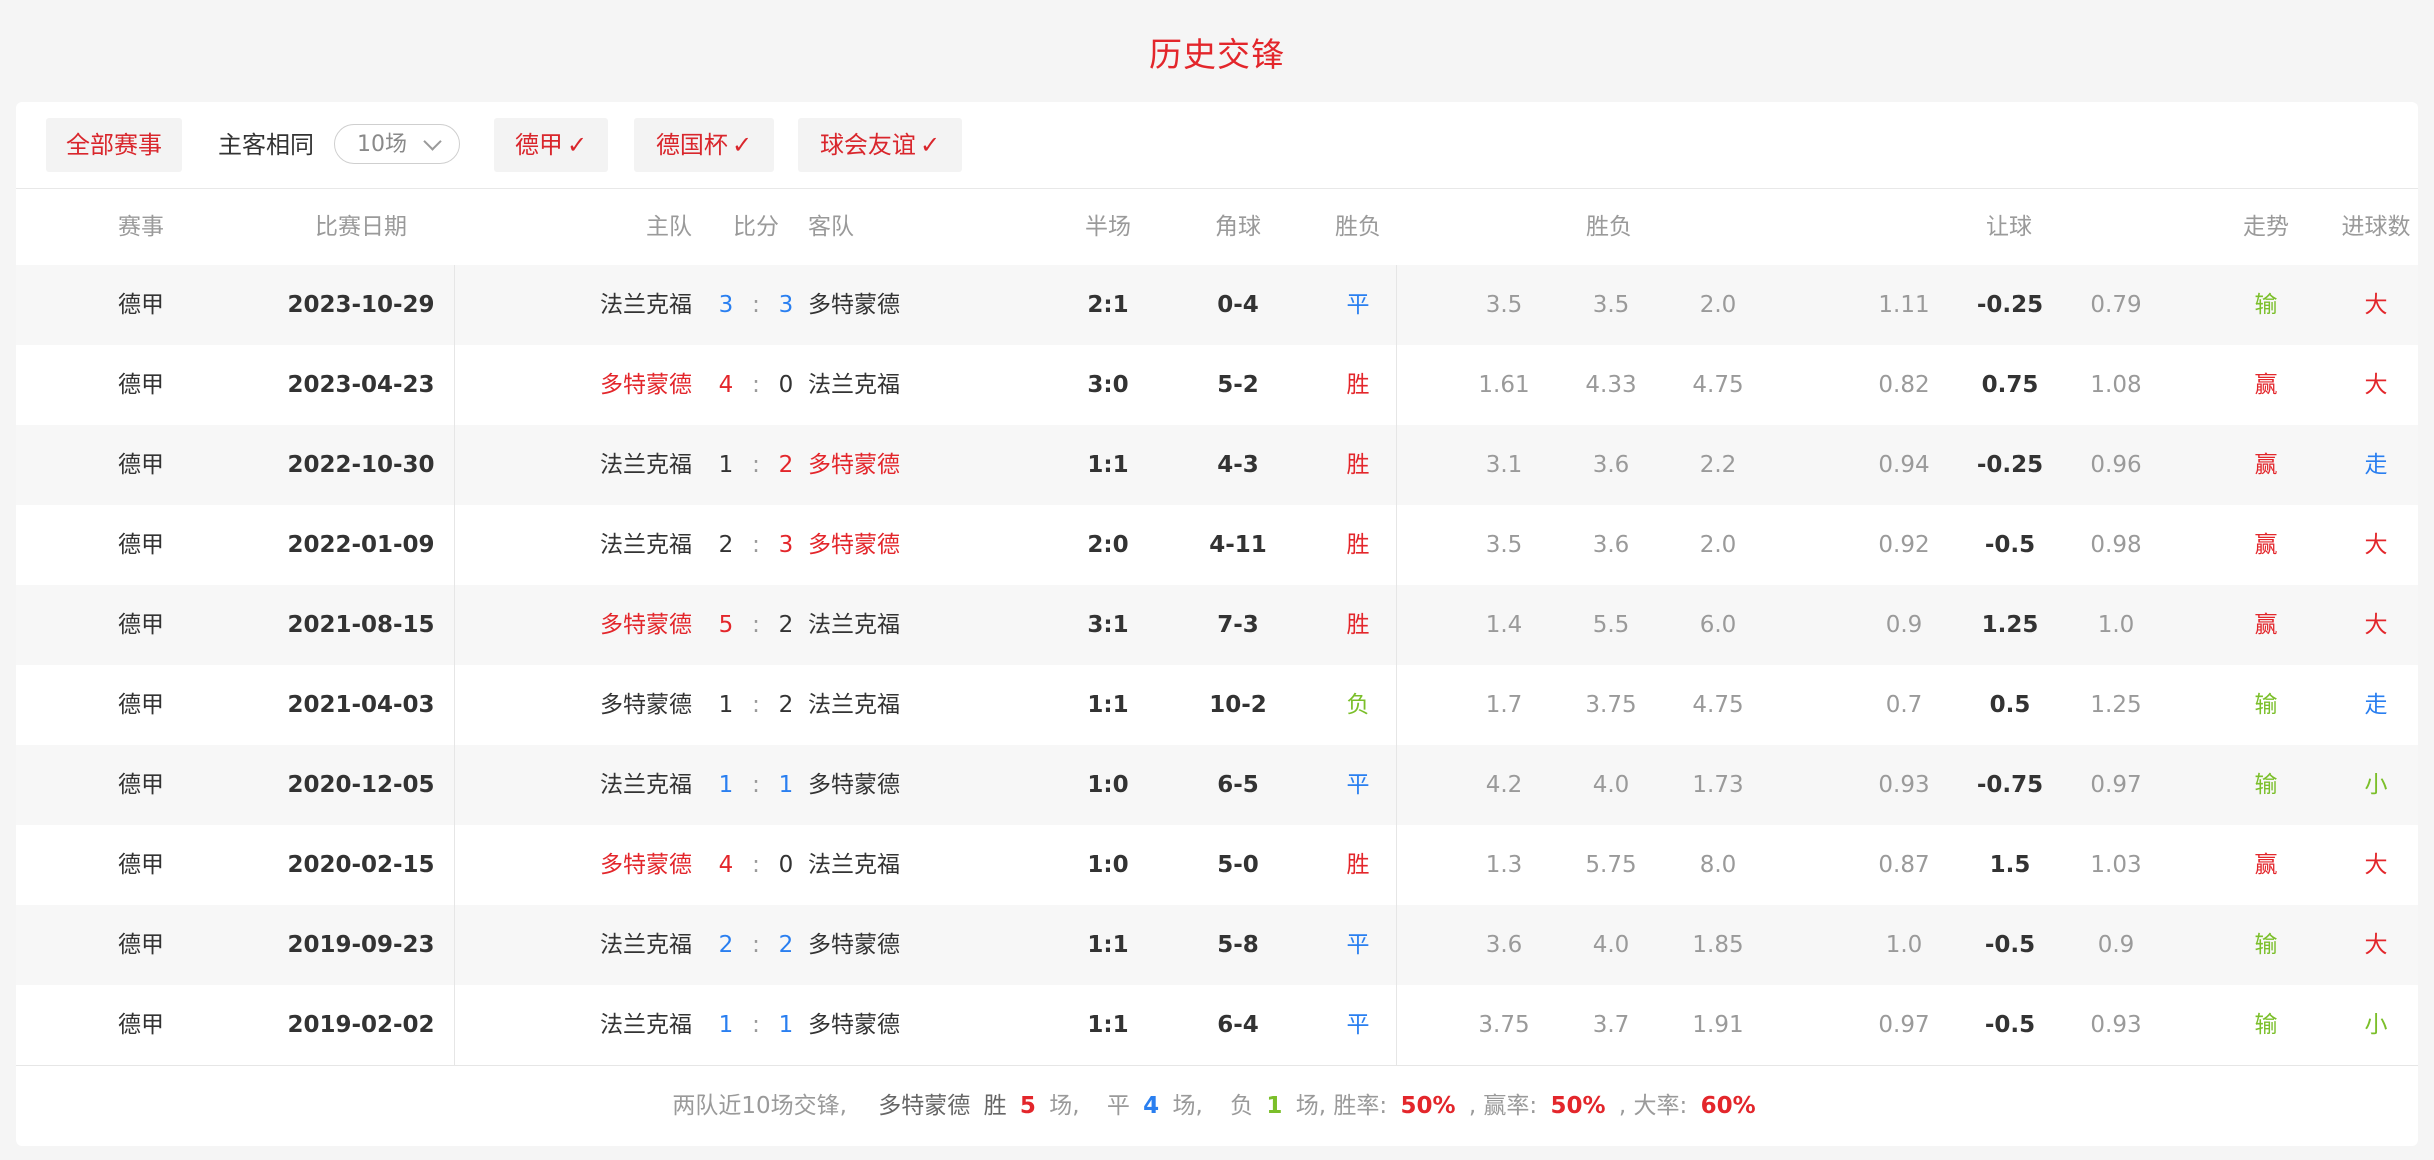 The height and width of the screenshot is (1160, 2434). Describe the element at coordinates (1217, 54) in the screenshot. I see `page-title: 历史交锋` at that location.